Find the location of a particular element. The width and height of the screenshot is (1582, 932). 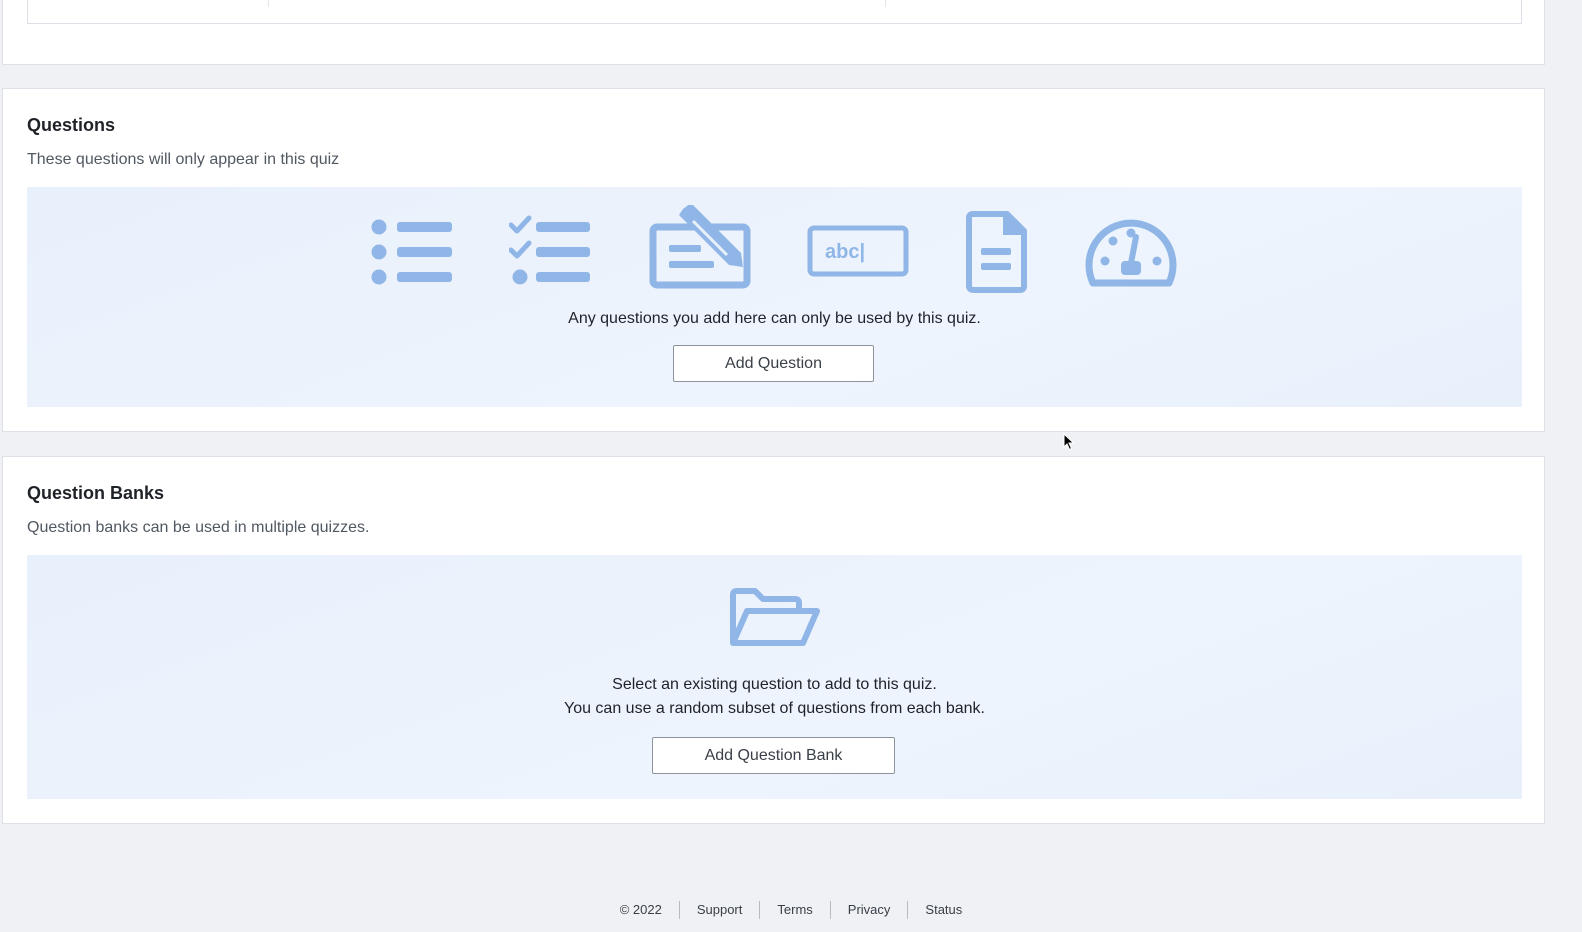

question-type-icons: abc| is located at coordinates (774, 249).